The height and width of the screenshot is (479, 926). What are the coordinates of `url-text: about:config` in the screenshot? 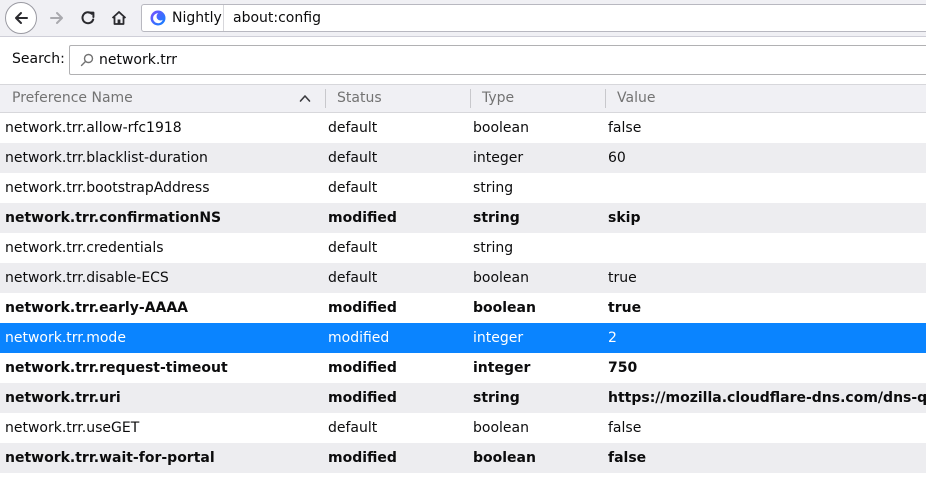 It's located at (277, 18).